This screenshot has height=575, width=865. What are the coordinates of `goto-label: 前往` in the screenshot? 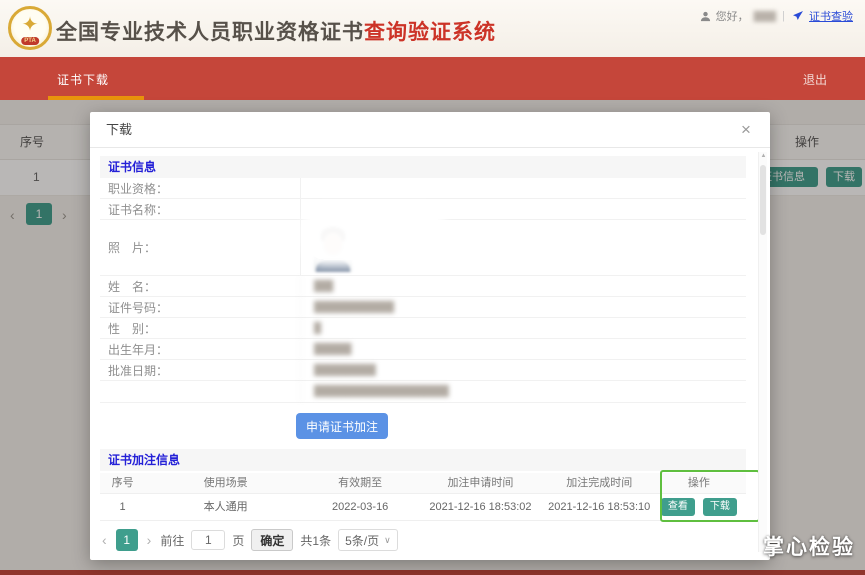 It's located at (172, 540).